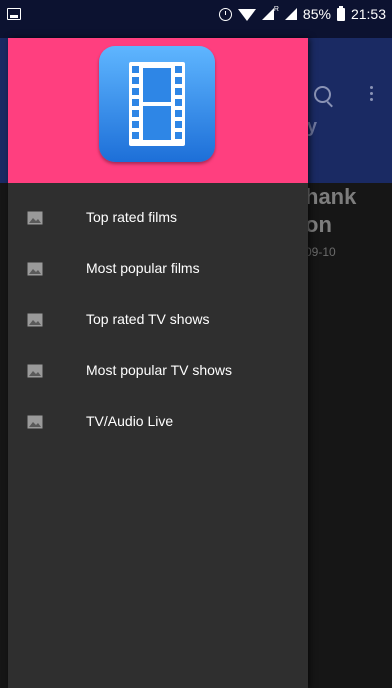 This screenshot has width=392, height=688. What do you see at coordinates (312, 126) in the screenshot?
I see `background-tab-label: y` at bounding box center [312, 126].